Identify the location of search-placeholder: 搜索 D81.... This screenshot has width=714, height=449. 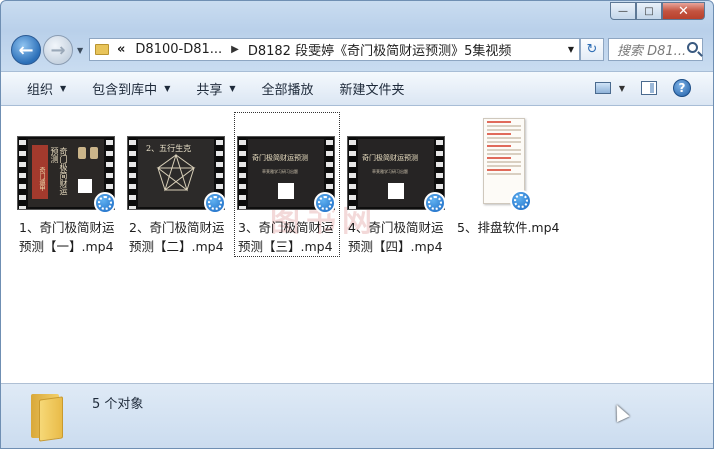
(652, 51).